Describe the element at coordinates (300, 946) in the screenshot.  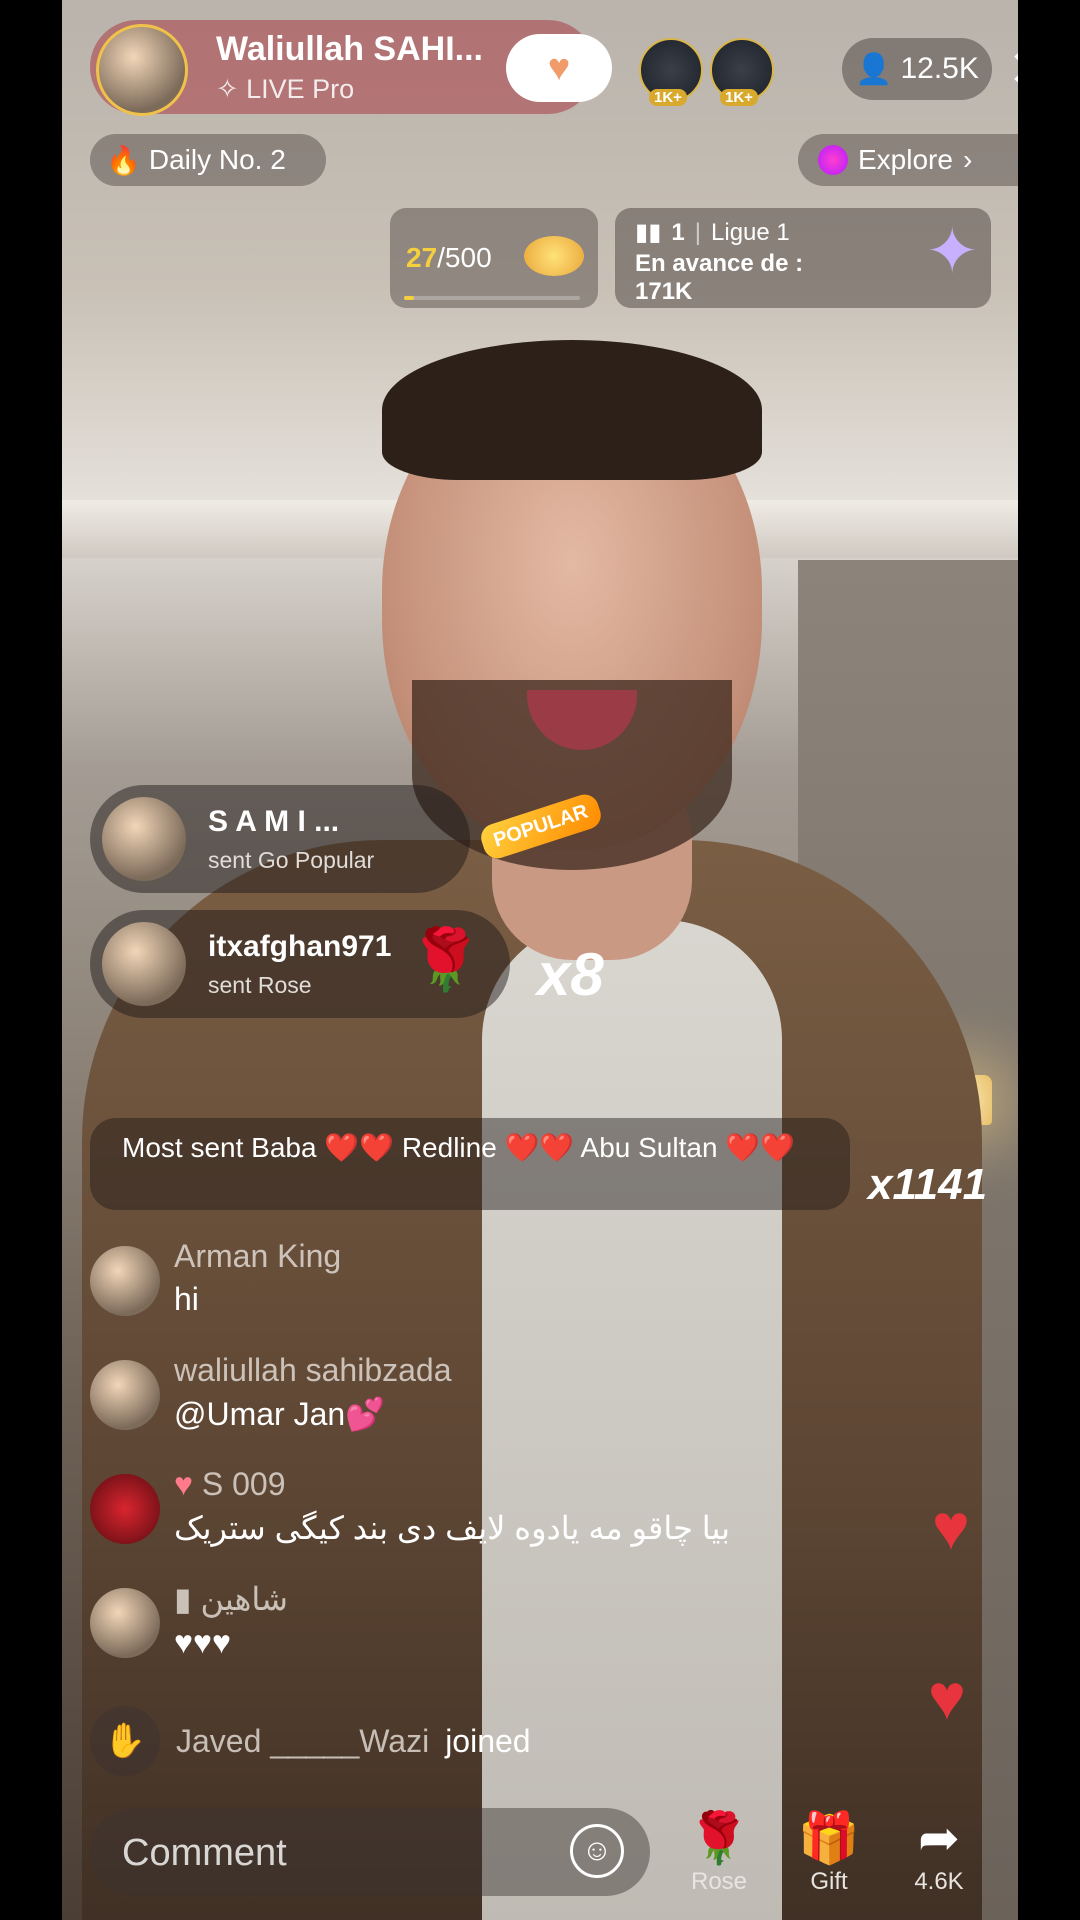
I see `gift-sender-name: itxafghan971` at that location.